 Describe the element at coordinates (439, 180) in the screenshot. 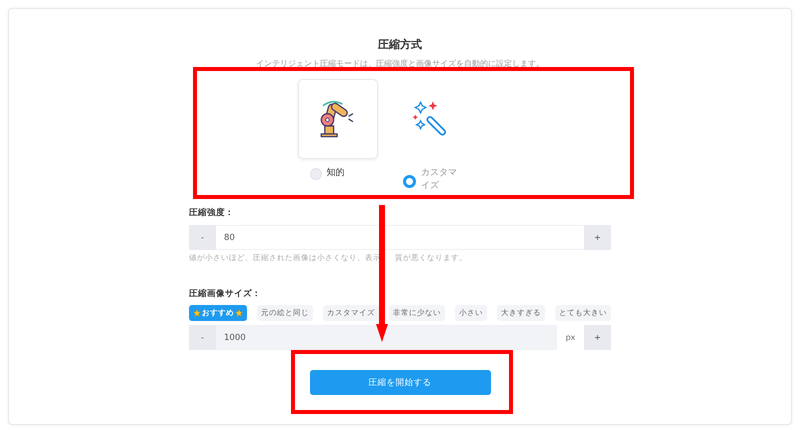

I see `radio-label: カスタマイズ` at that location.